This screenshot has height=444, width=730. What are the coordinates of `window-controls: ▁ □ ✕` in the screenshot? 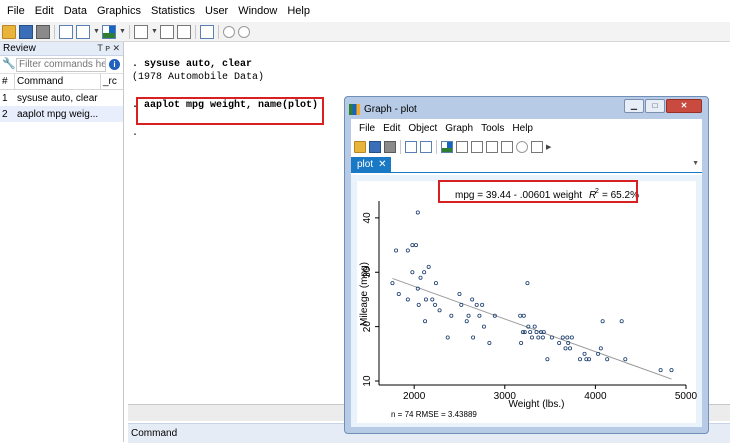 It's located at (663, 106).